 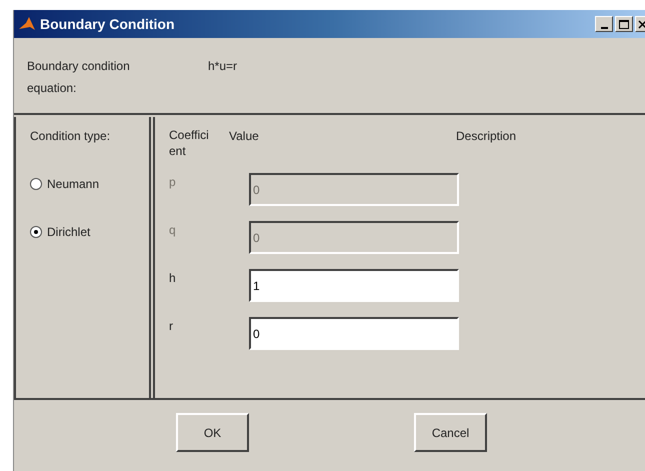 I want to click on dialog-button: Cancel, so click(x=450, y=432).